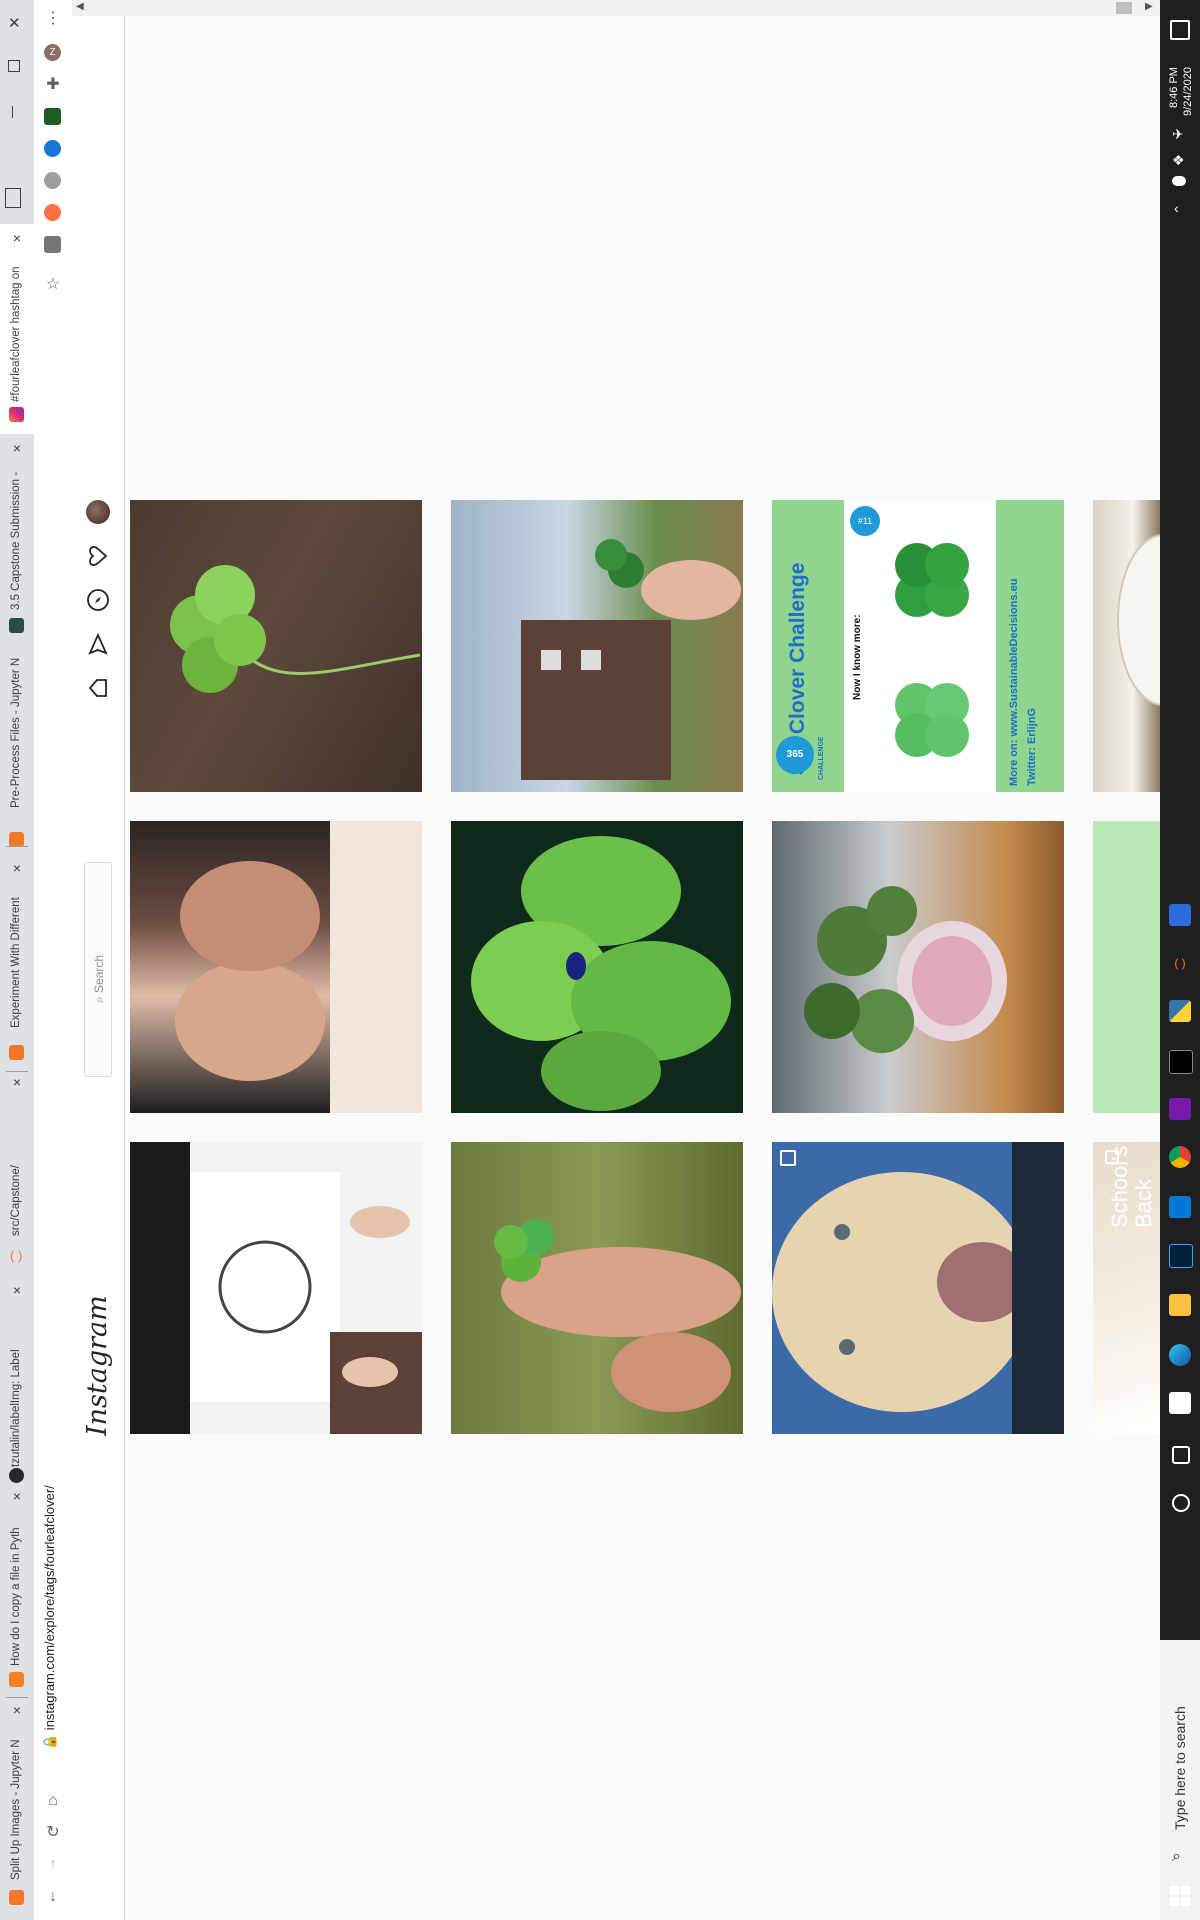  I want to click on instagram-logo: Instagram, so click(97, 1365).